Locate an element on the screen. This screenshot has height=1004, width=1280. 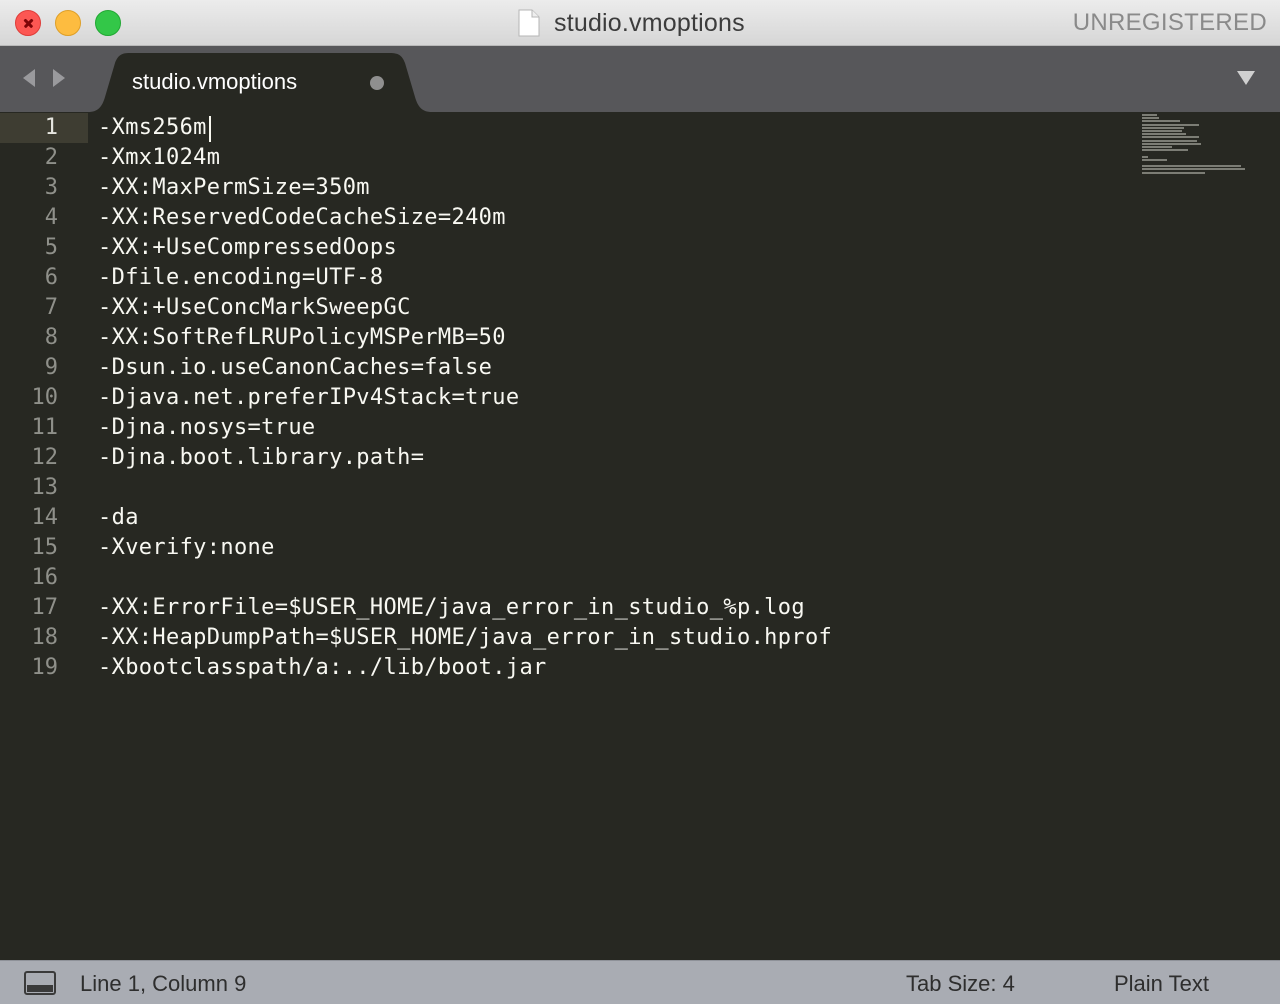
line-number: 17 is located at coordinates (45, 607).